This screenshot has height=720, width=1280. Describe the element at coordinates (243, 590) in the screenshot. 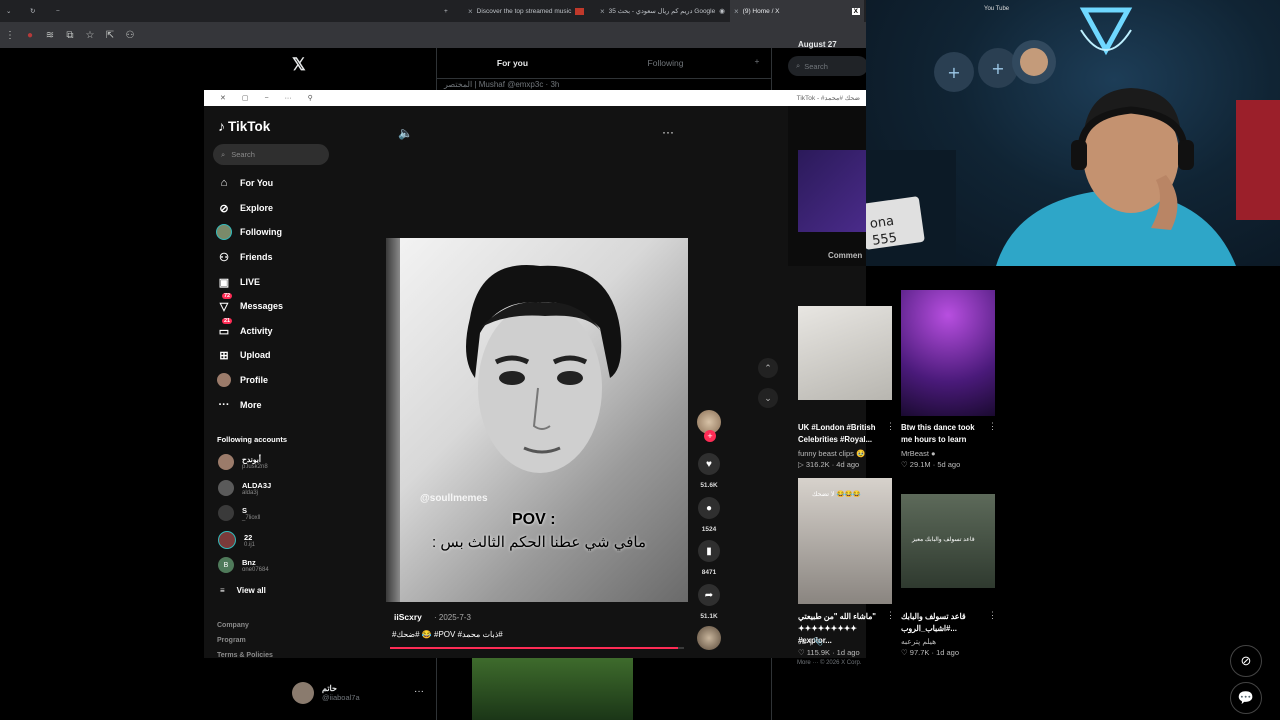

I see `view-all-button: ≡ View all` at that location.